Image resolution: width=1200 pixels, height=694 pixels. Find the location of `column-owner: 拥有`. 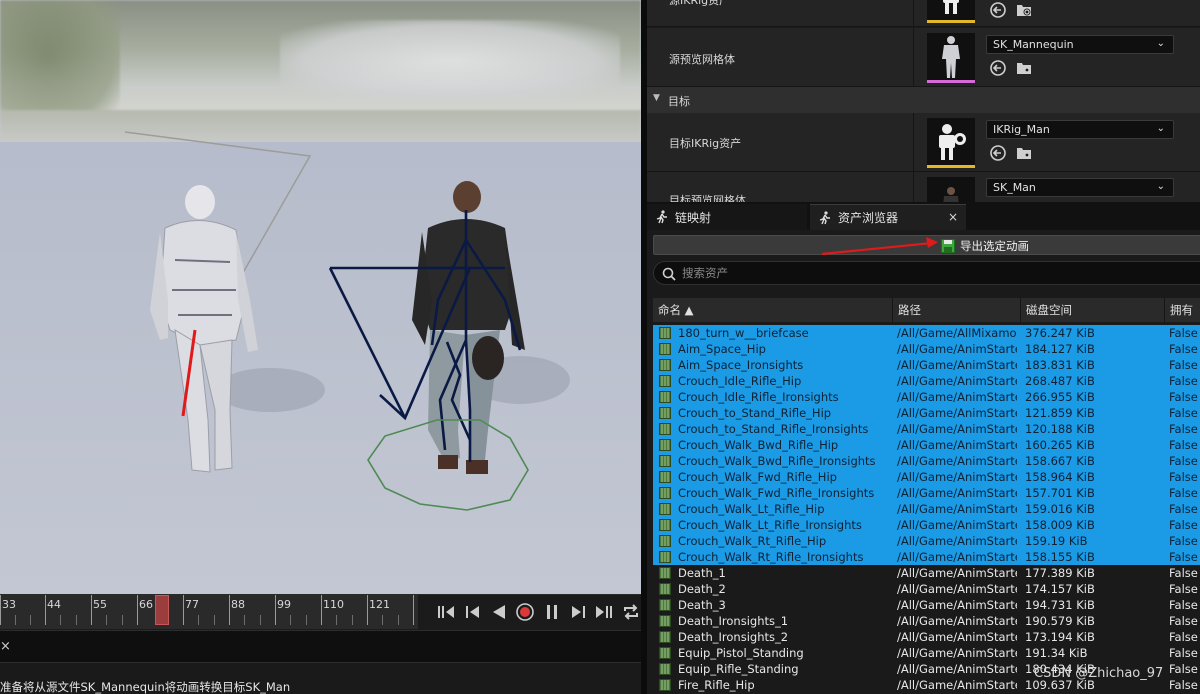

column-owner: 拥有 is located at coordinates (1182, 310).